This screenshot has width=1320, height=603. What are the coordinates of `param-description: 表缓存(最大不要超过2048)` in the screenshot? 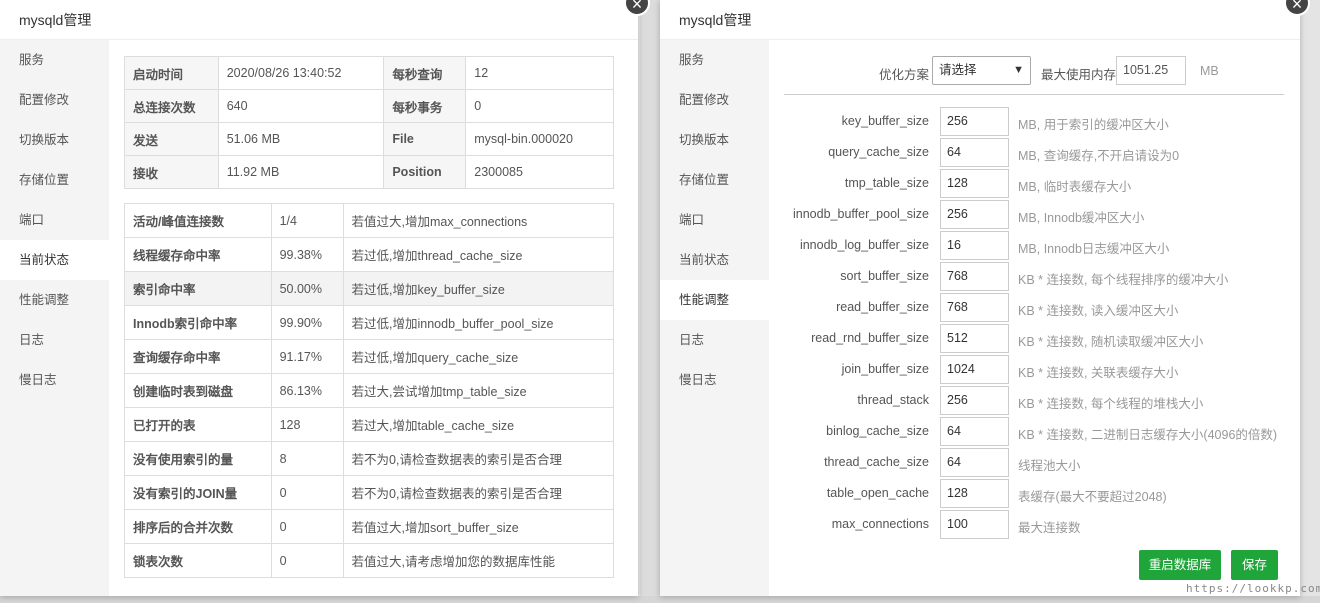 It's located at (1092, 497).